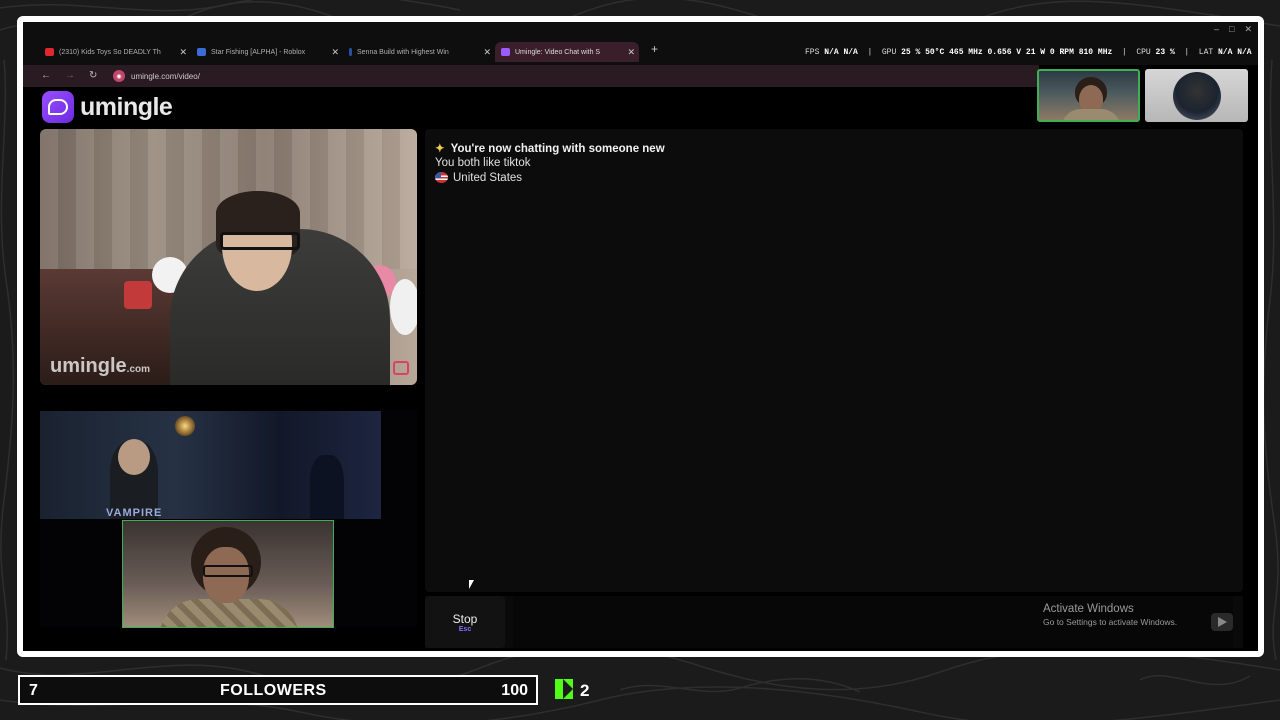  I want to click on browser-tab-active: Umingle: Video Chat with S ✕, so click(567, 52).